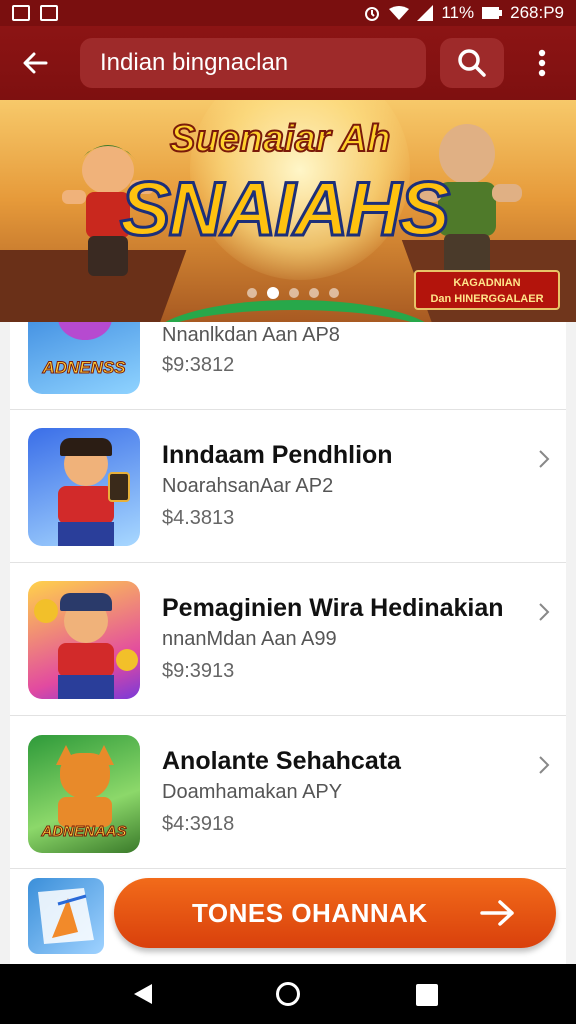 The height and width of the screenshot is (1024, 576). I want to click on battery-icon, so click(492, 13).